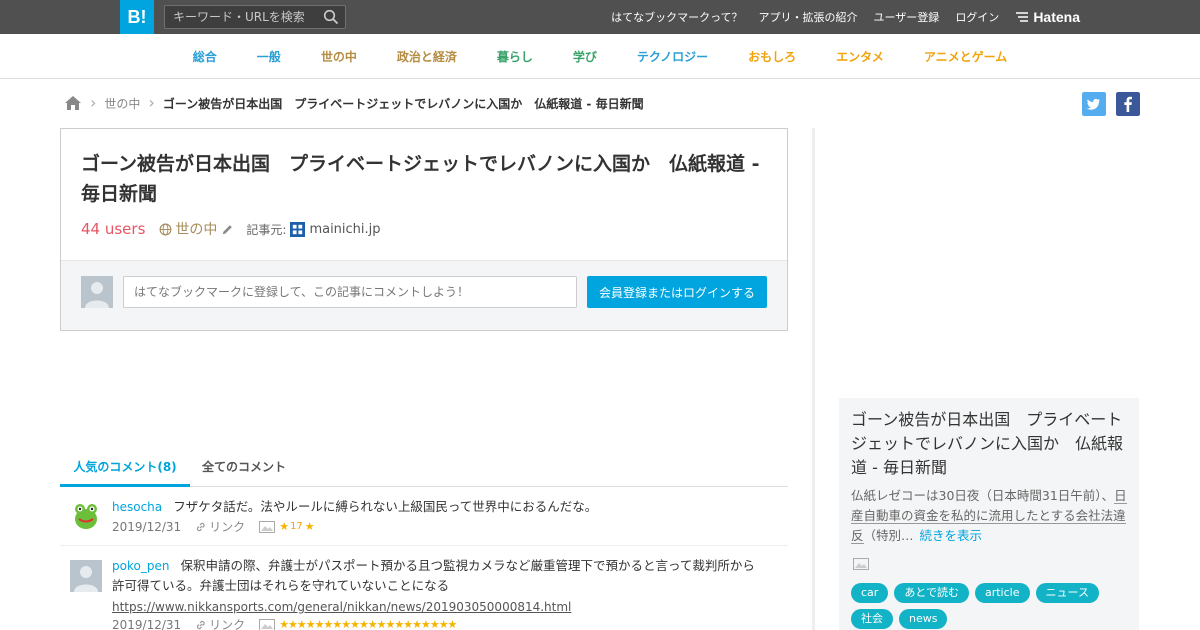 This screenshot has height=630, width=1200. I want to click on login-link: ログイン, so click(977, 17).